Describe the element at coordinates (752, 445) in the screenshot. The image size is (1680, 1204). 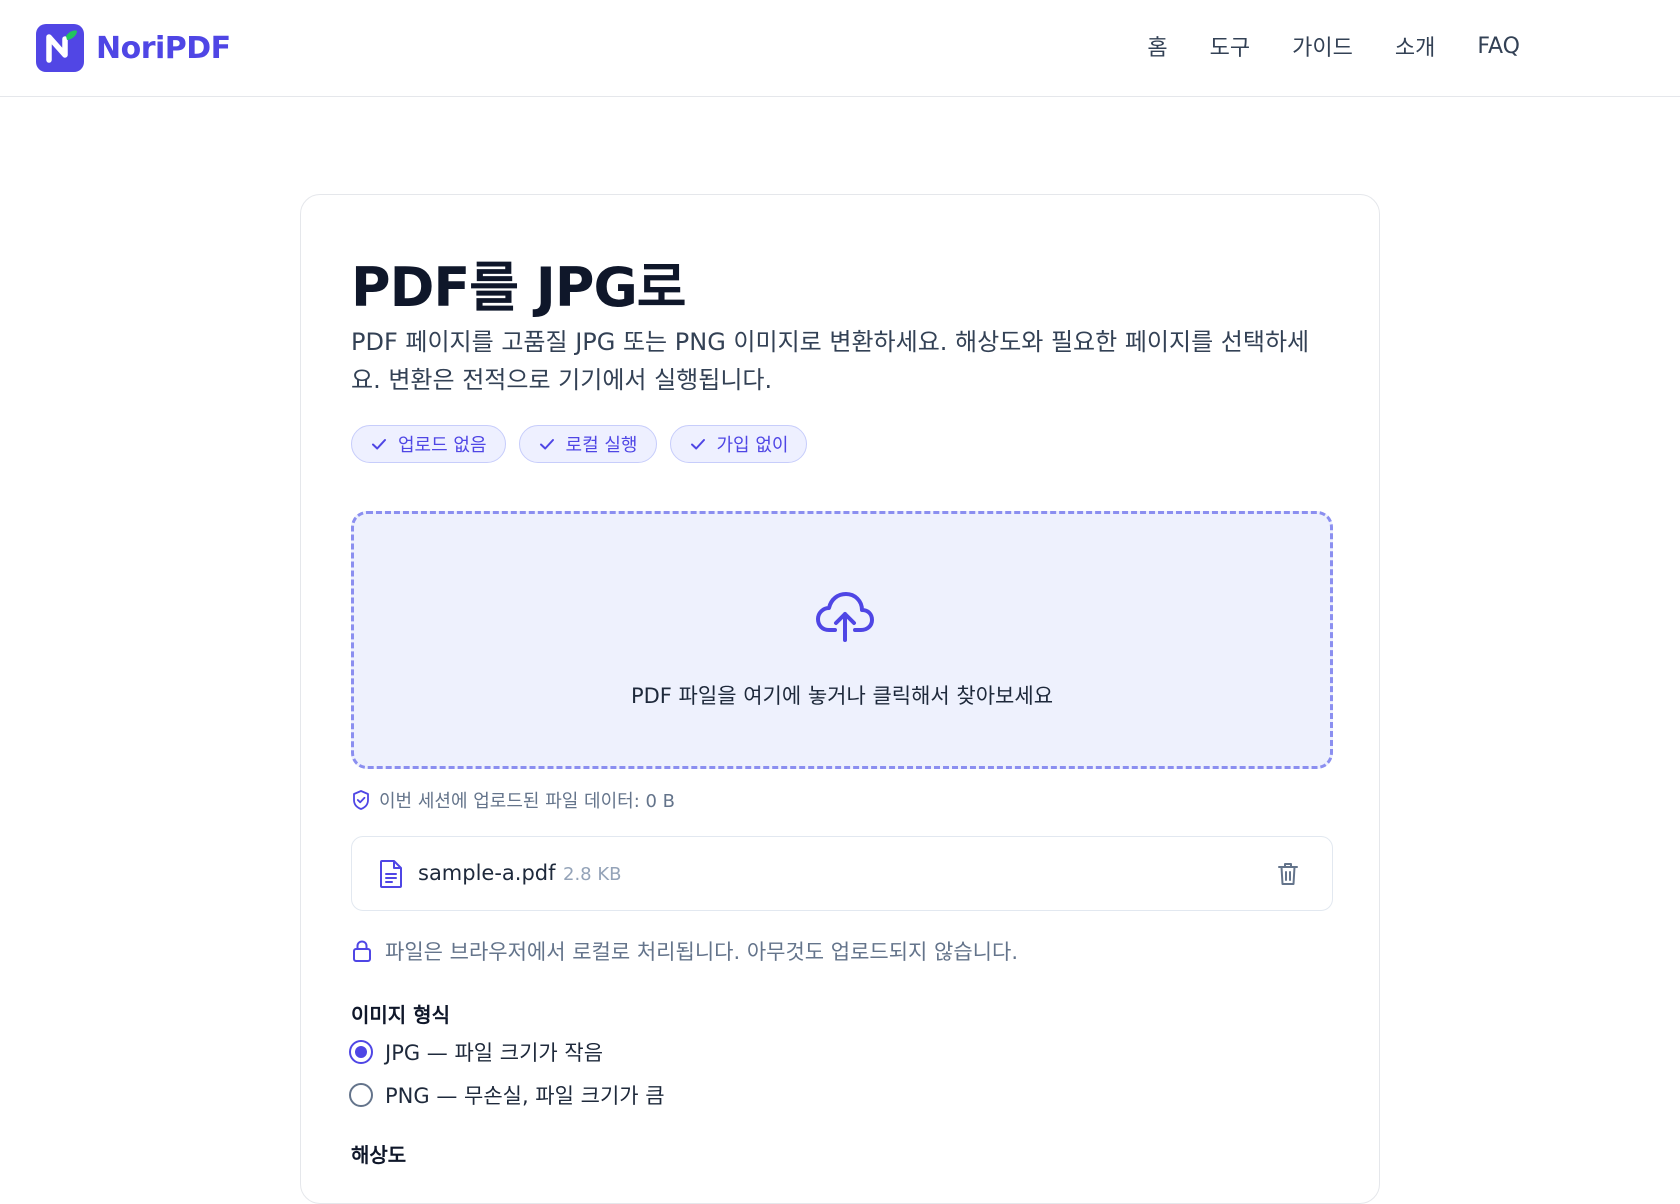
I see `badge-label: 가입 없이` at that location.